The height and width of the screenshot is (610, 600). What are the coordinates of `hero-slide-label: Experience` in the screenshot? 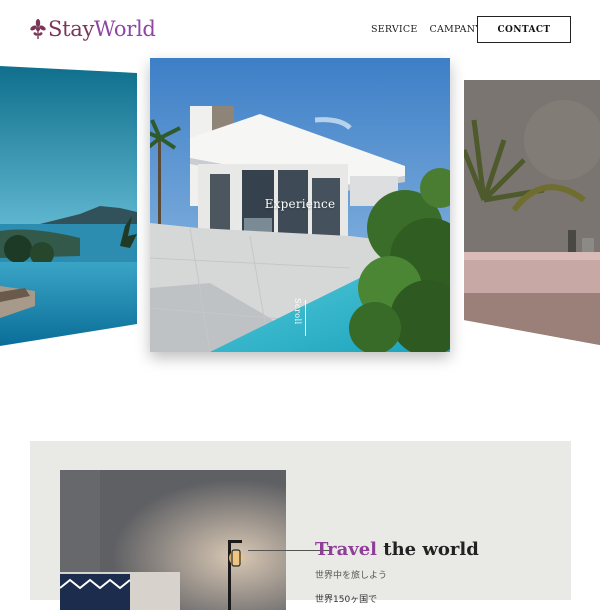 It's located at (300, 204).